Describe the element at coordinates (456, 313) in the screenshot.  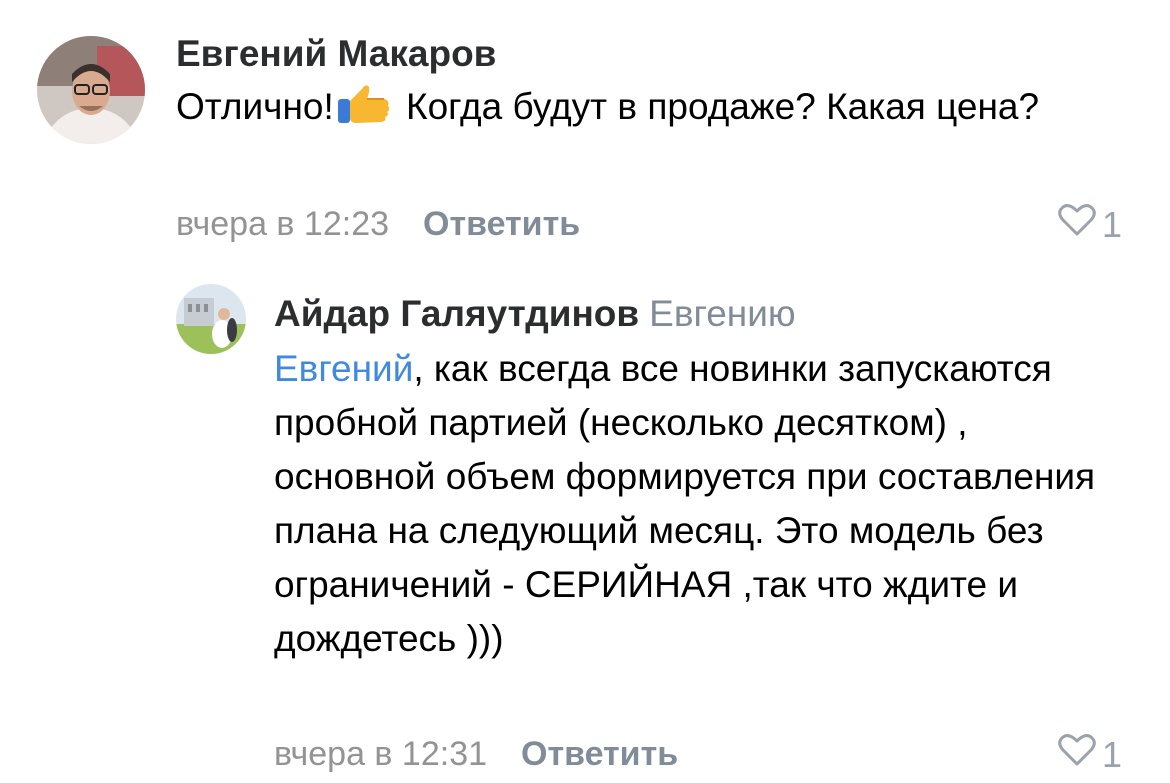
I see `reply-author-name: Айдар Галяутдинов` at that location.